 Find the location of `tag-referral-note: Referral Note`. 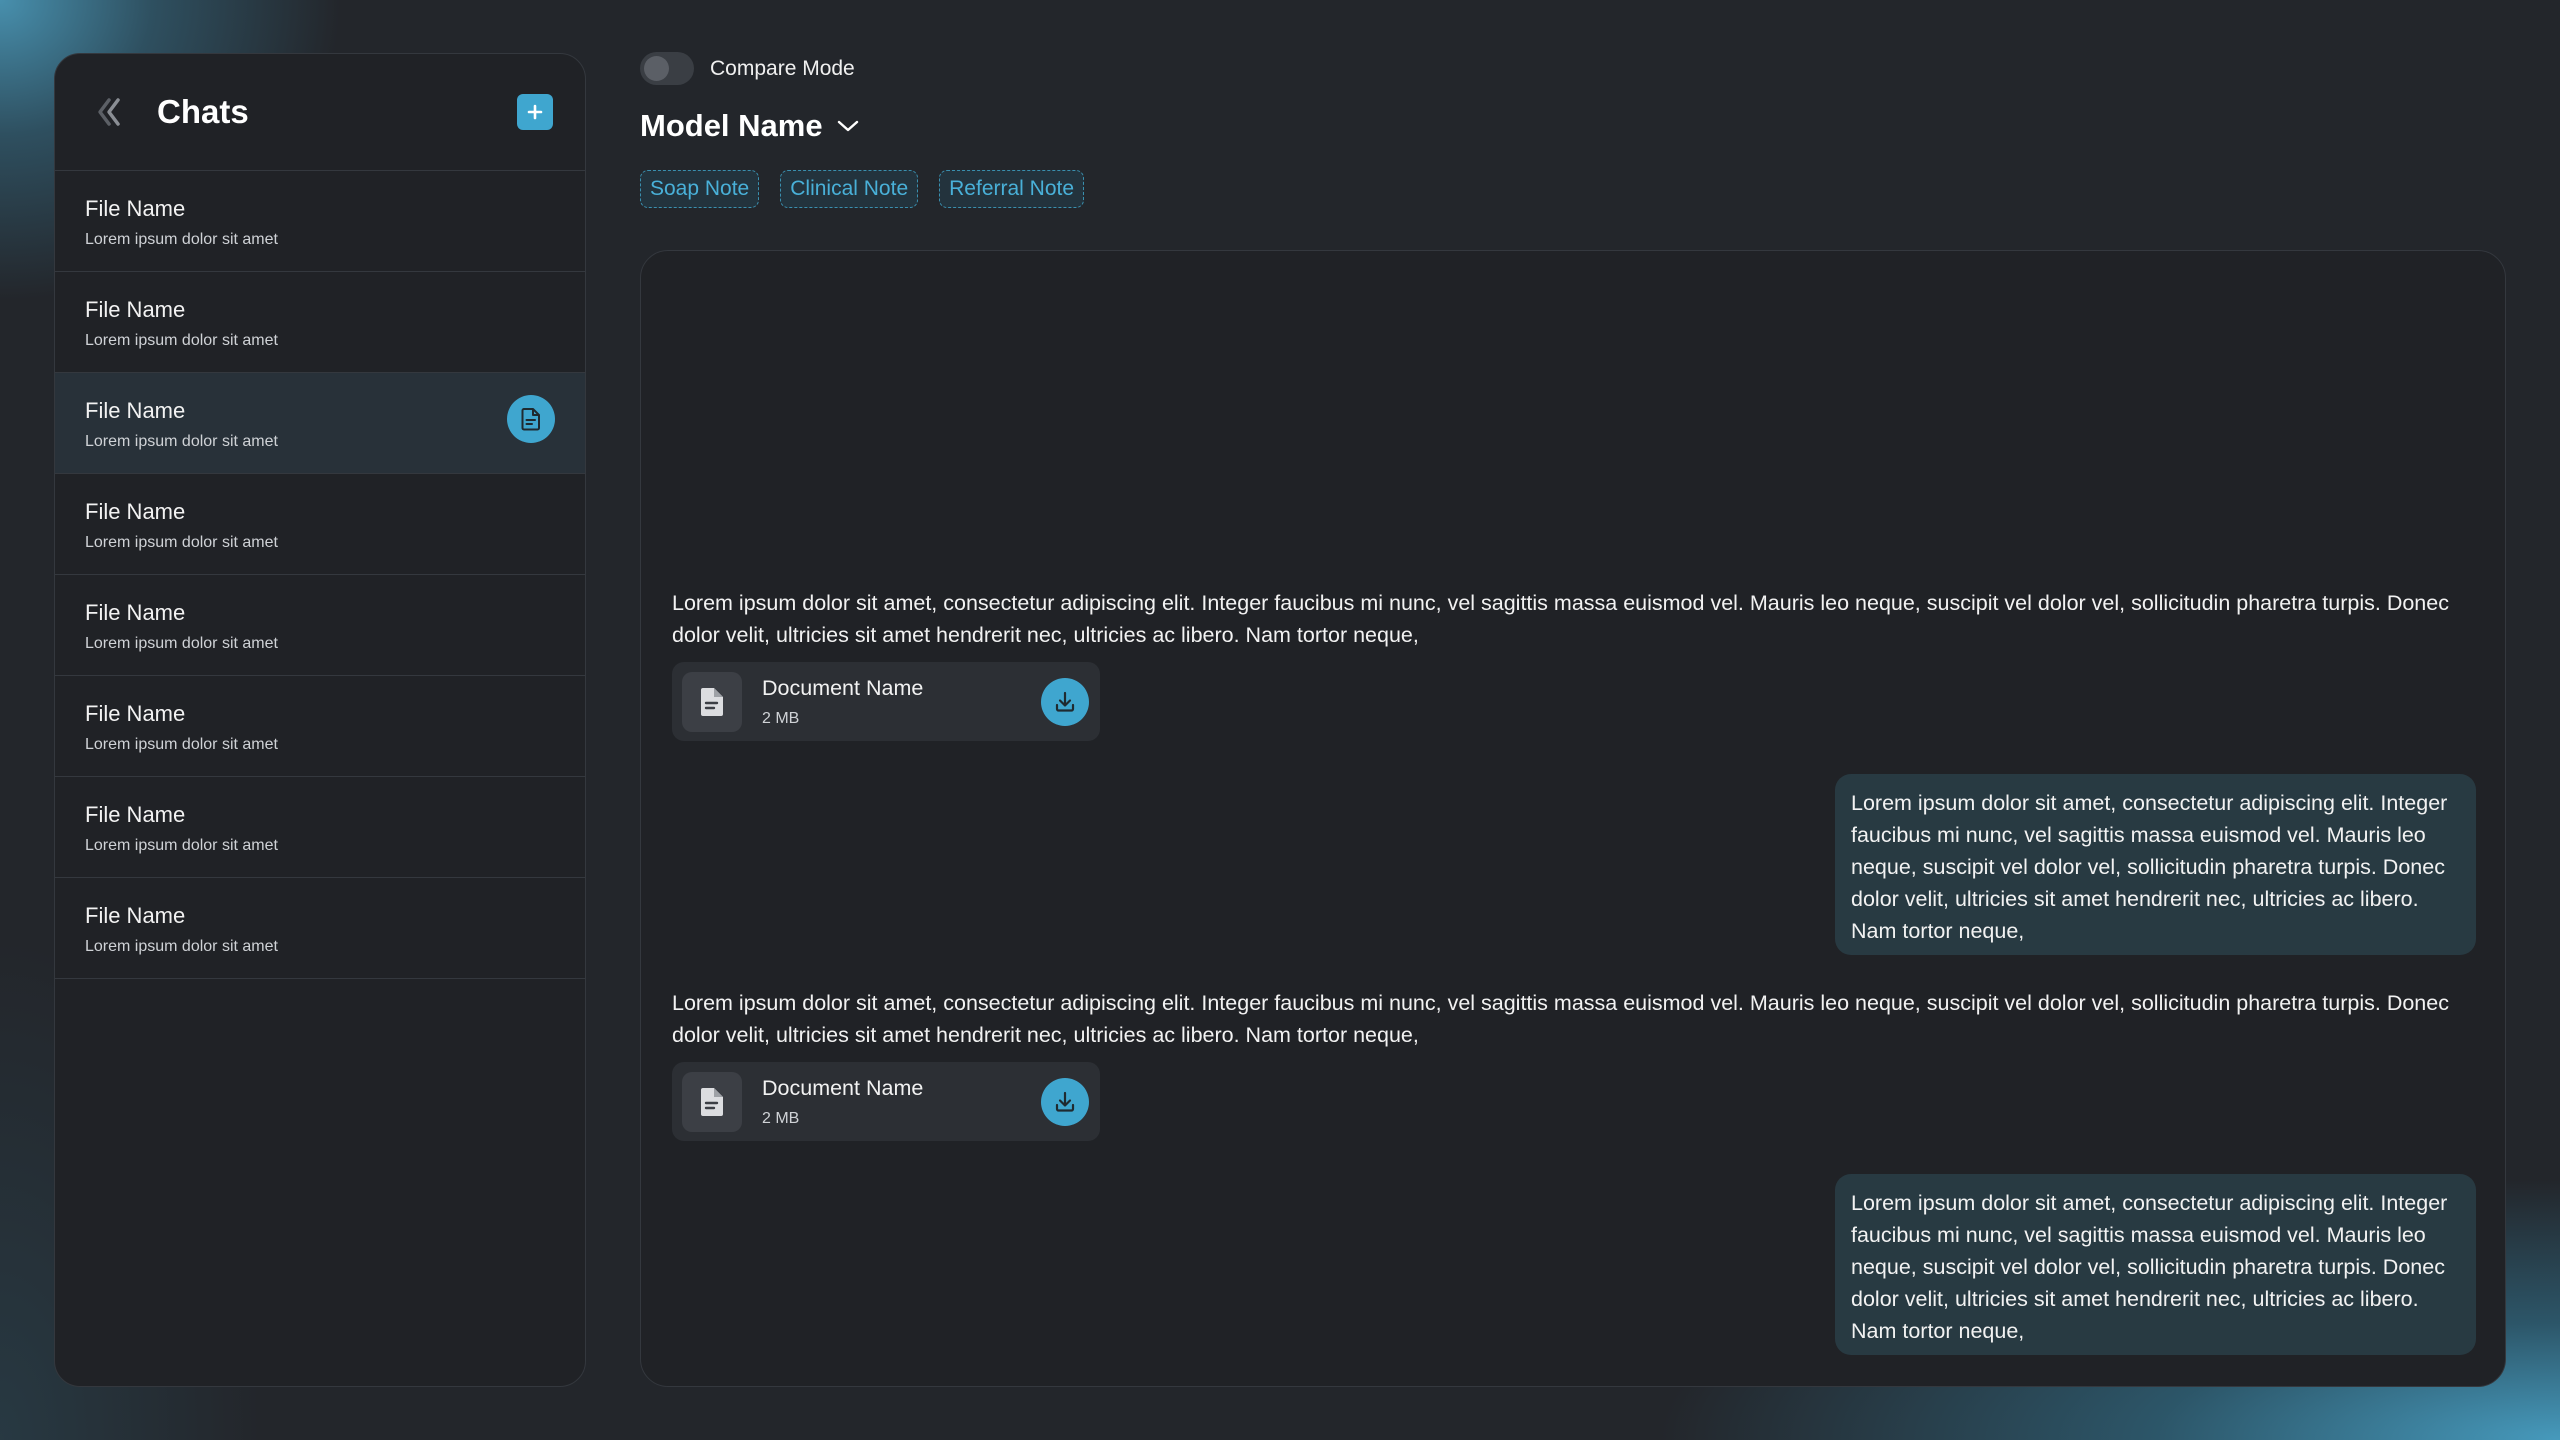

tag-referral-note: Referral Note is located at coordinates (1012, 189).